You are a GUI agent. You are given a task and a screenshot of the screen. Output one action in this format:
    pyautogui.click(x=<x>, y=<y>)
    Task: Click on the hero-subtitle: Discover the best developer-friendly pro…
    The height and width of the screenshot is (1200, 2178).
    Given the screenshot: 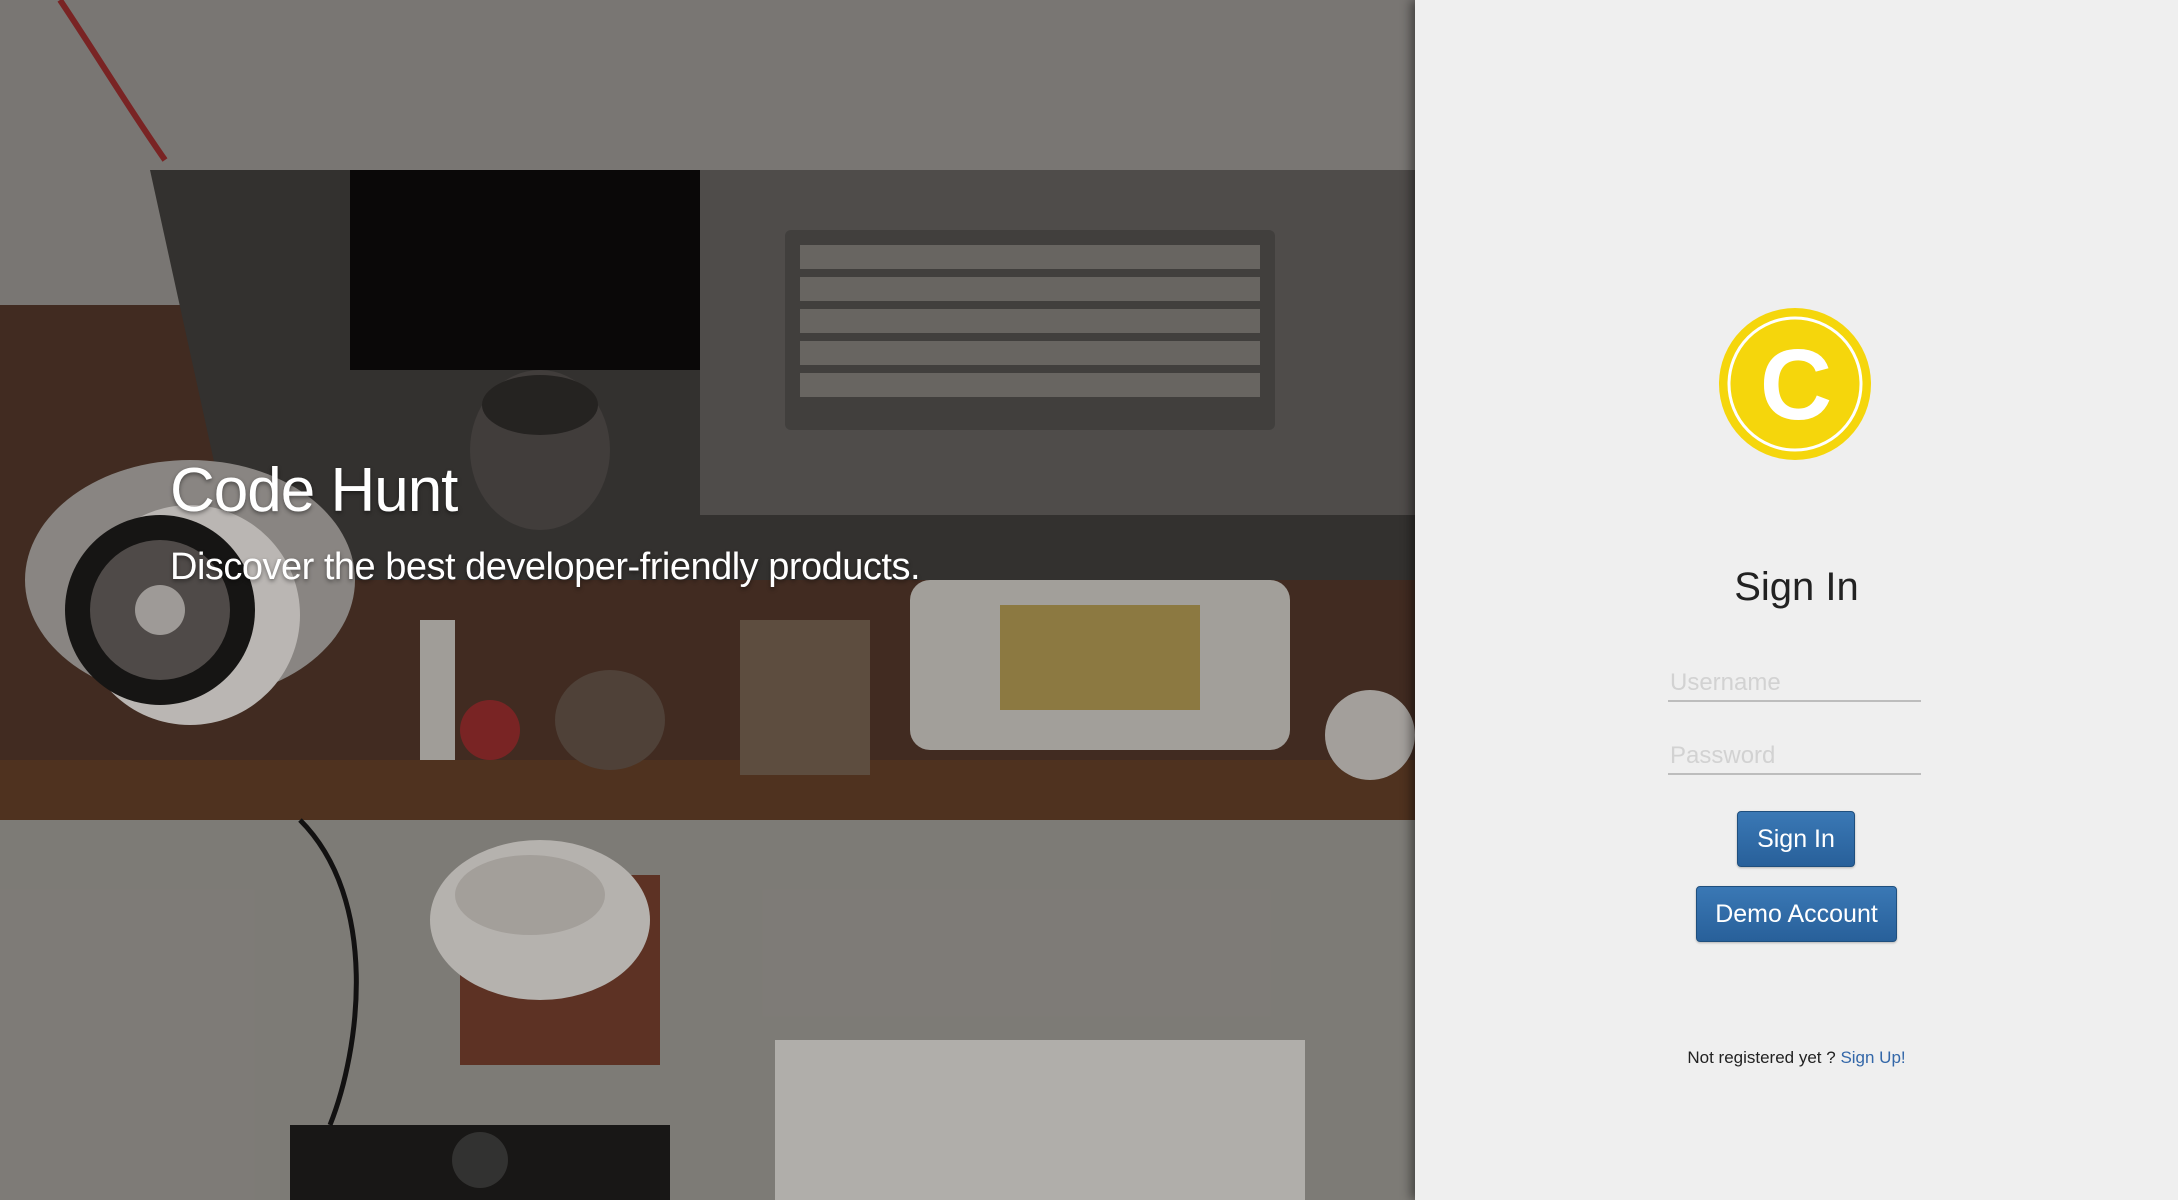 What is the action you would take?
    pyautogui.click(x=545, y=567)
    